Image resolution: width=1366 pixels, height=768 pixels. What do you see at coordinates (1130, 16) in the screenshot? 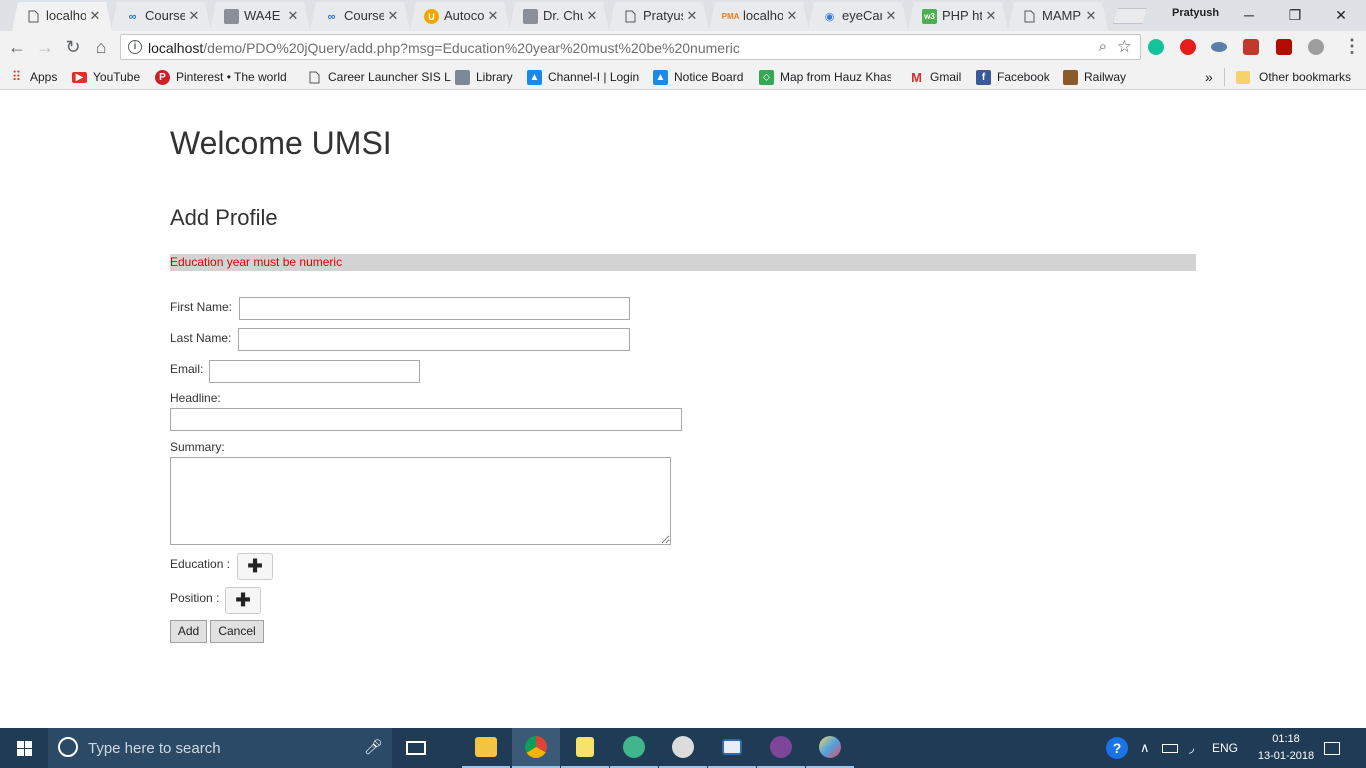
I see `new-tab-button` at bounding box center [1130, 16].